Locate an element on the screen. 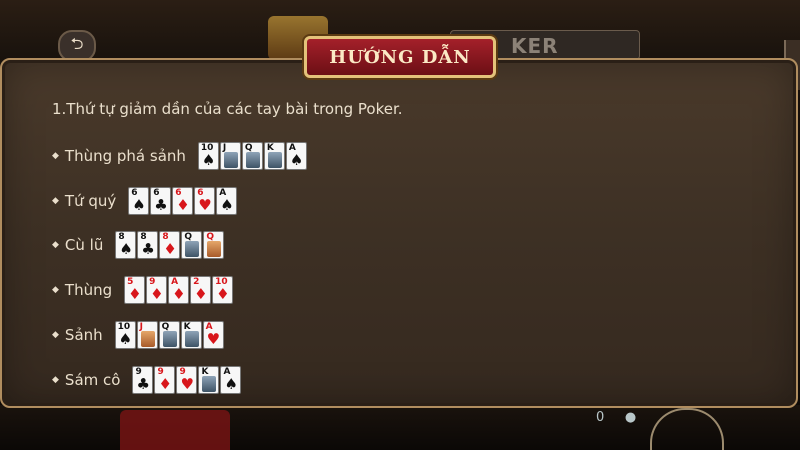 Image resolution: width=800 pixels, height=450 pixels. playing-card-icon: 6 ♥ is located at coordinates (205, 201).